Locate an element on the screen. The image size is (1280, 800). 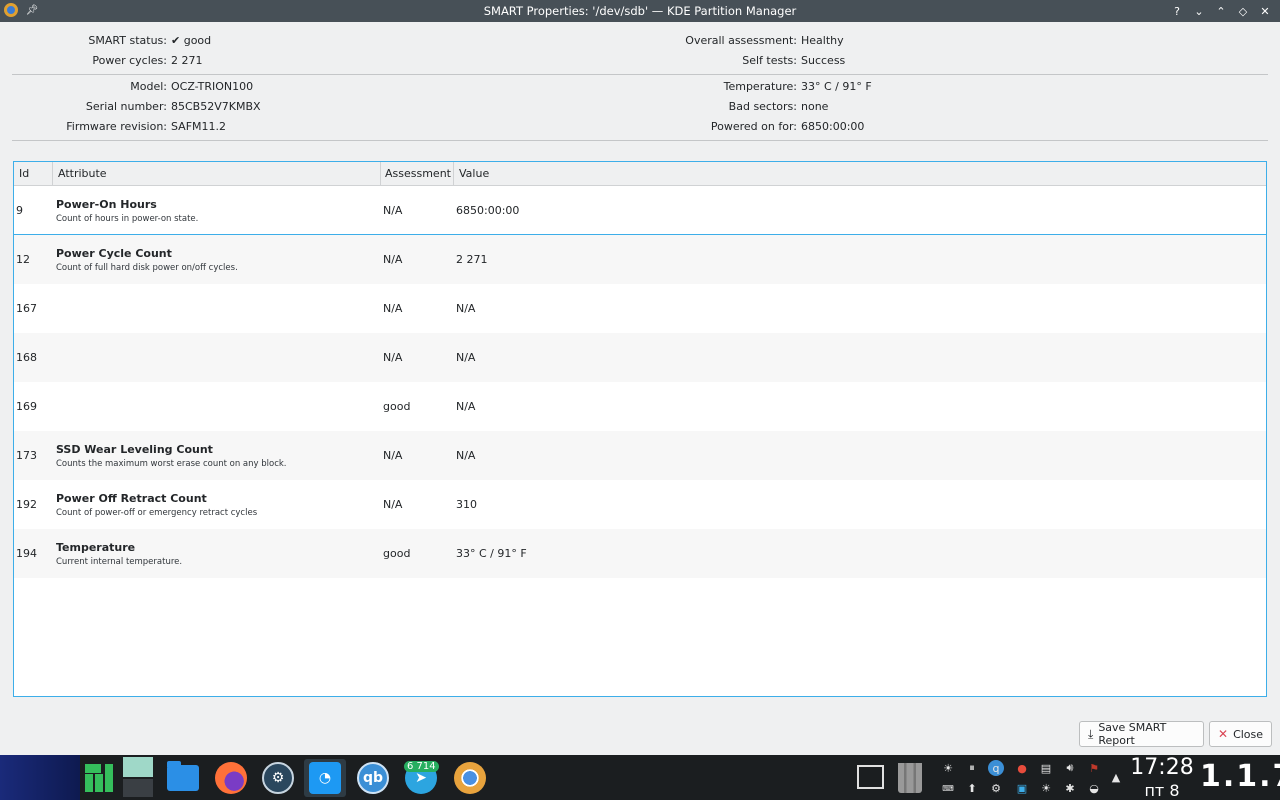
app-icon is located at coordinates (11, 10).